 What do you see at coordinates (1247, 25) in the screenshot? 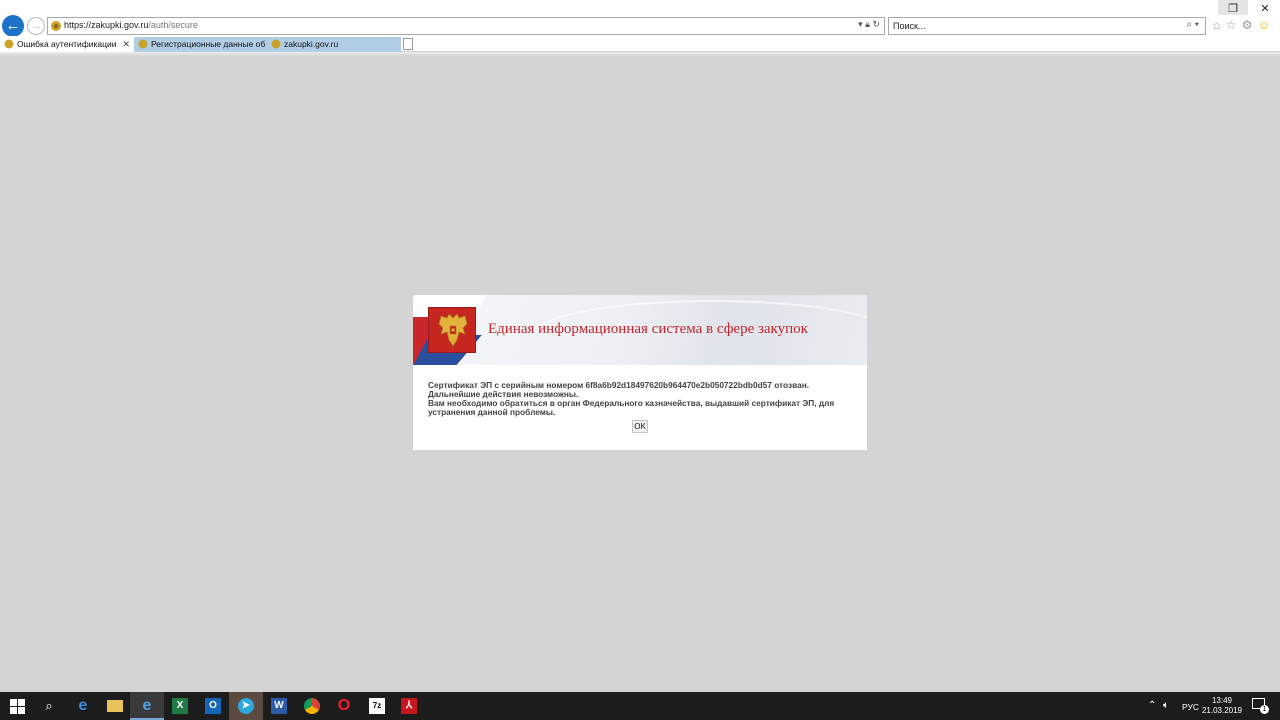
I see `settings-gear-icon: ⚙` at bounding box center [1247, 25].